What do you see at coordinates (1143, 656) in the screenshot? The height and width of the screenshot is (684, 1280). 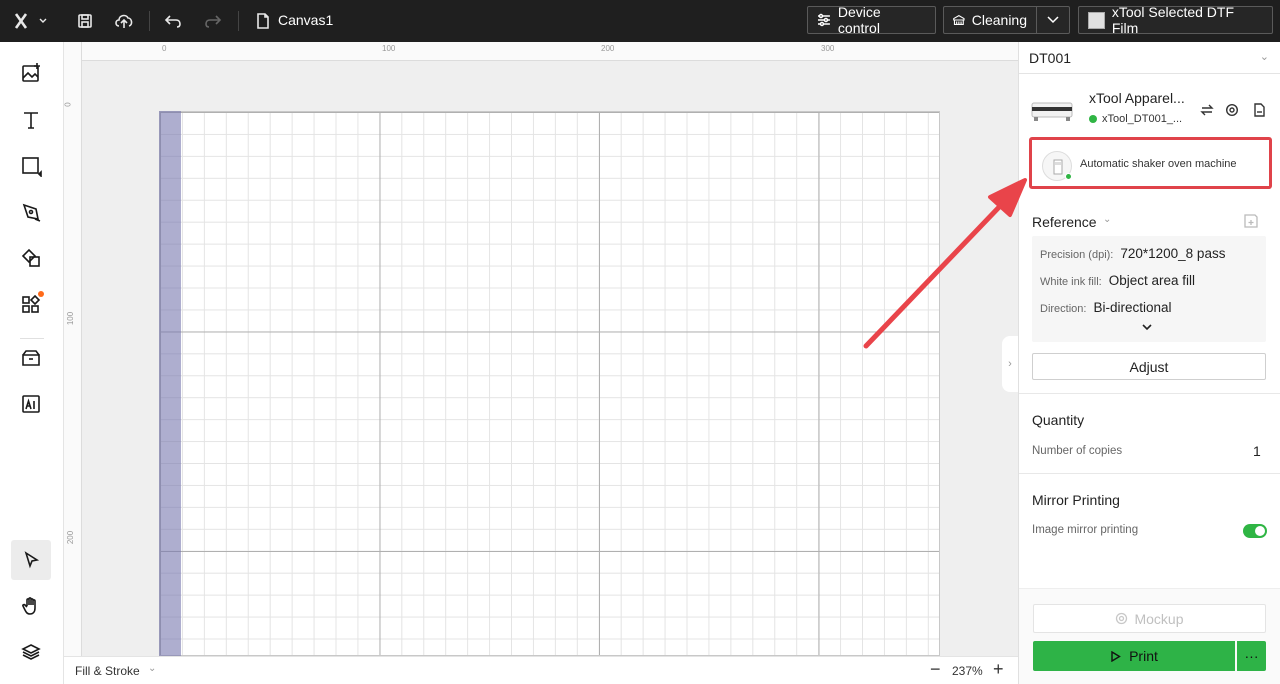 I see `print-label: Print` at bounding box center [1143, 656].